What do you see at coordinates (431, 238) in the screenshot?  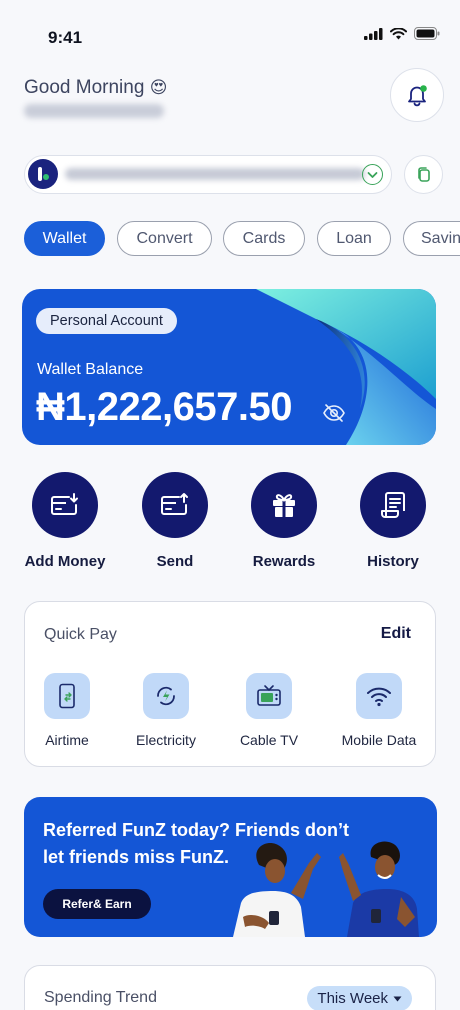 I see `tab-savings: Savings` at bounding box center [431, 238].